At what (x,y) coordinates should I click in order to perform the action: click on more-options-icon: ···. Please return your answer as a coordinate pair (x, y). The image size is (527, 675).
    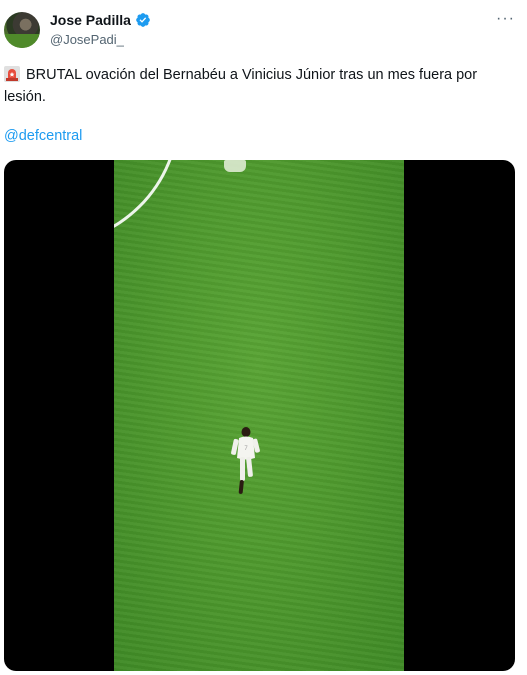
    Looking at the image, I should click on (505, 19).